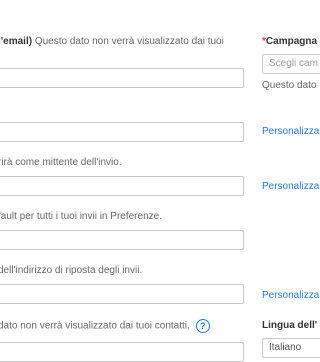  What do you see at coordinates (122, 78) in the screenshot?
I see `from-email-input` at bounding box center [122, 78].